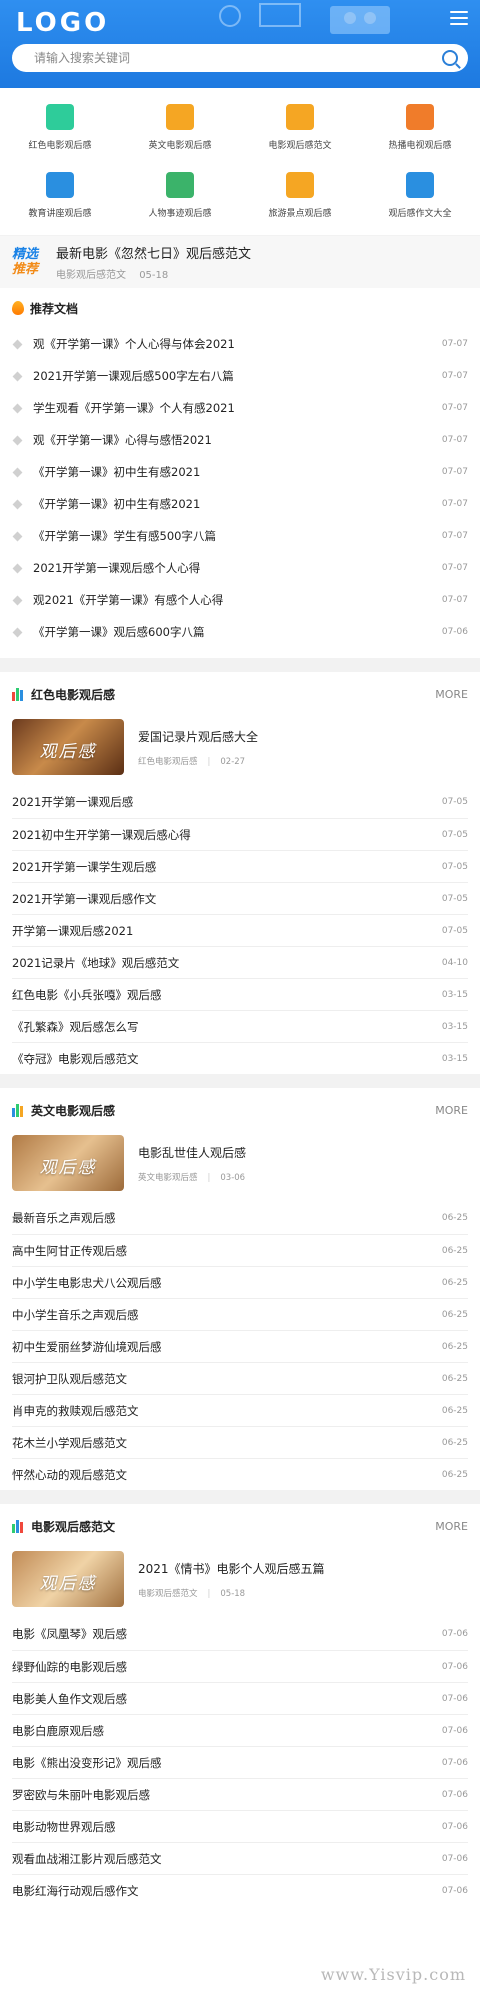 This screenshot has width=480, height=1997. Describe the element at coordinates (84, 867) in the screenshot. I see `article-title: 2021开学第一课学生观后感` at that location.